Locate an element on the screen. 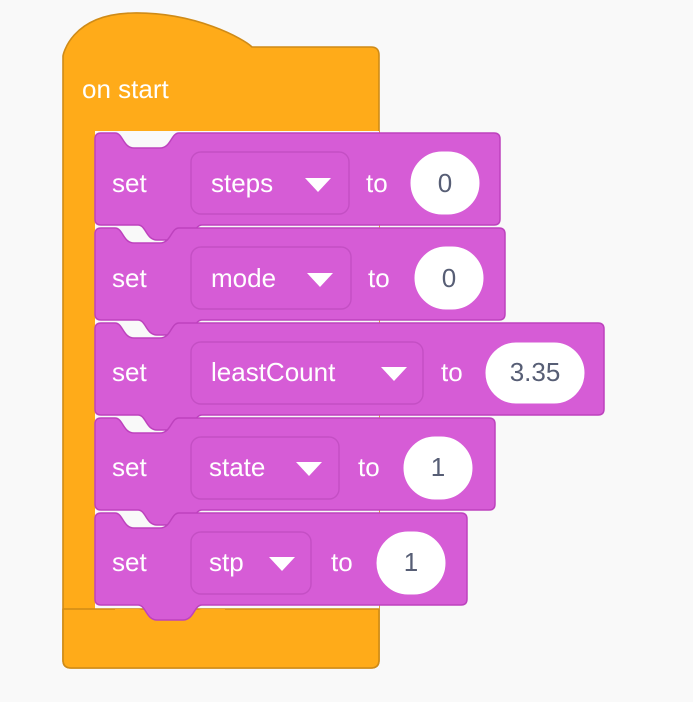 This screenshot has width=693, height=702. set-leastcount-value-text: 3.35 is located at coordinates (535, 372).